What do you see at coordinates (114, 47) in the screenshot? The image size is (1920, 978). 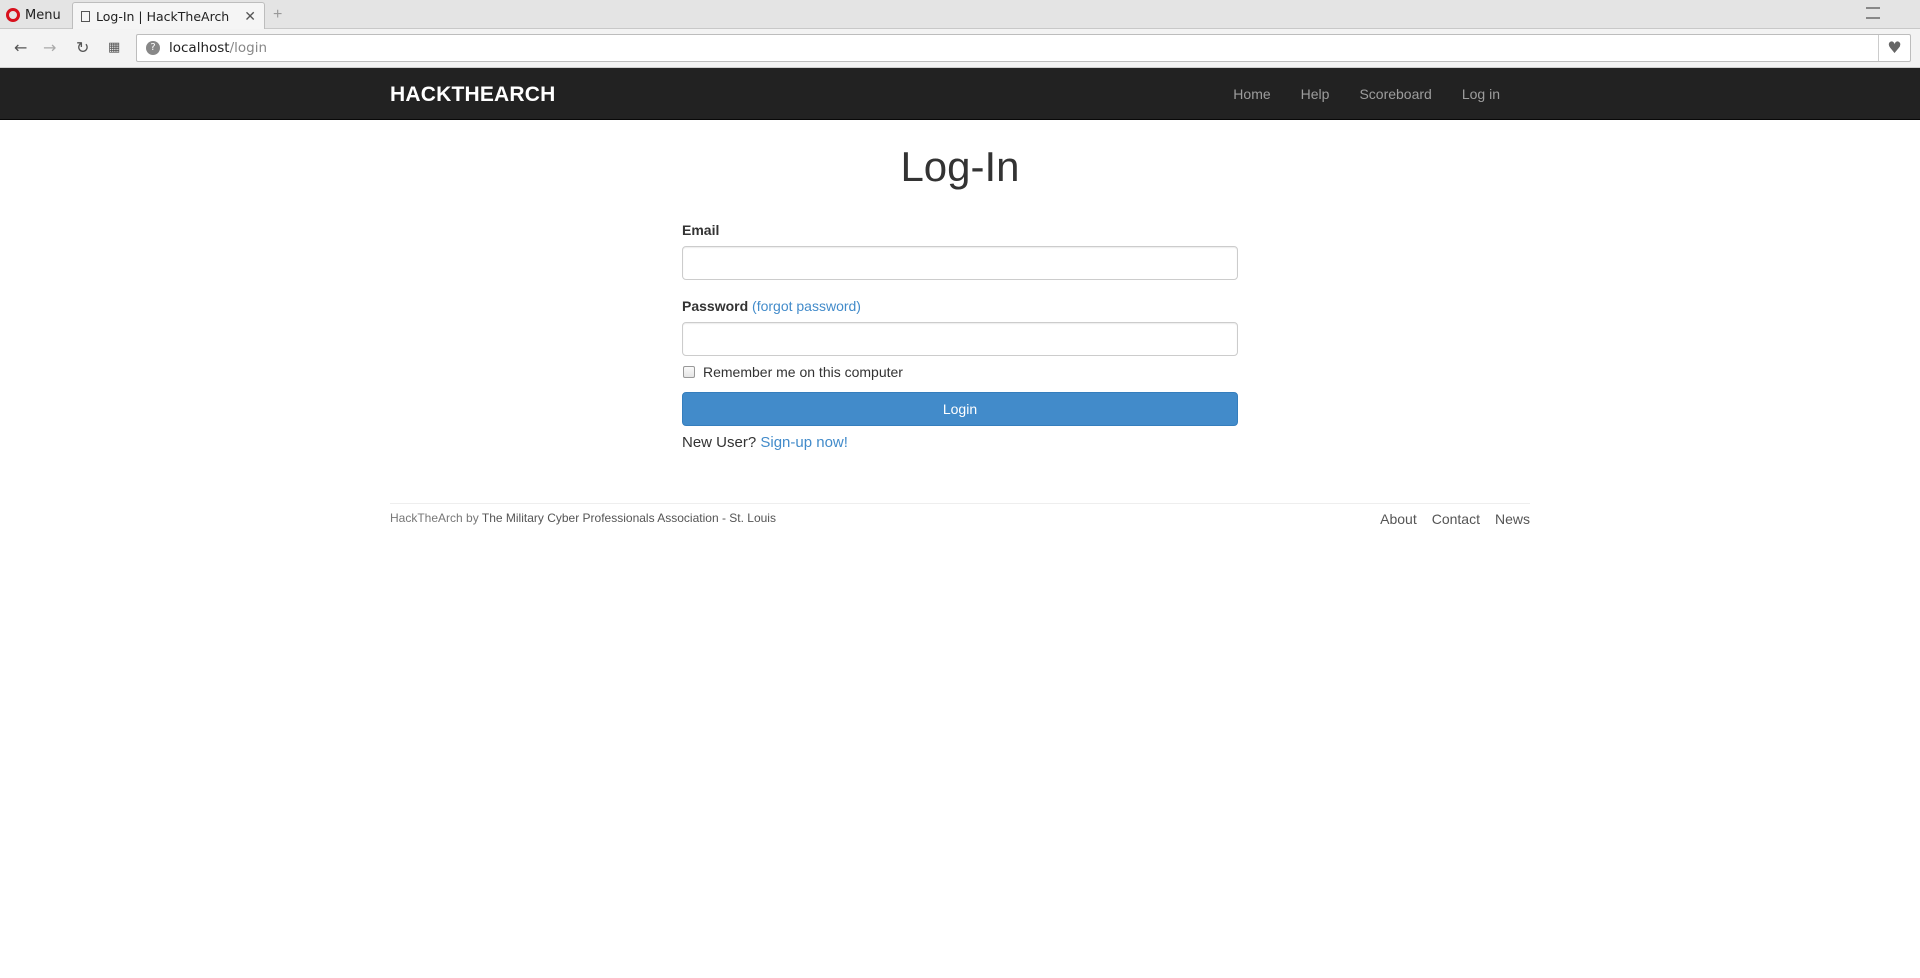 I see `grid-icon: ▦` at bounding box center [114, 47].